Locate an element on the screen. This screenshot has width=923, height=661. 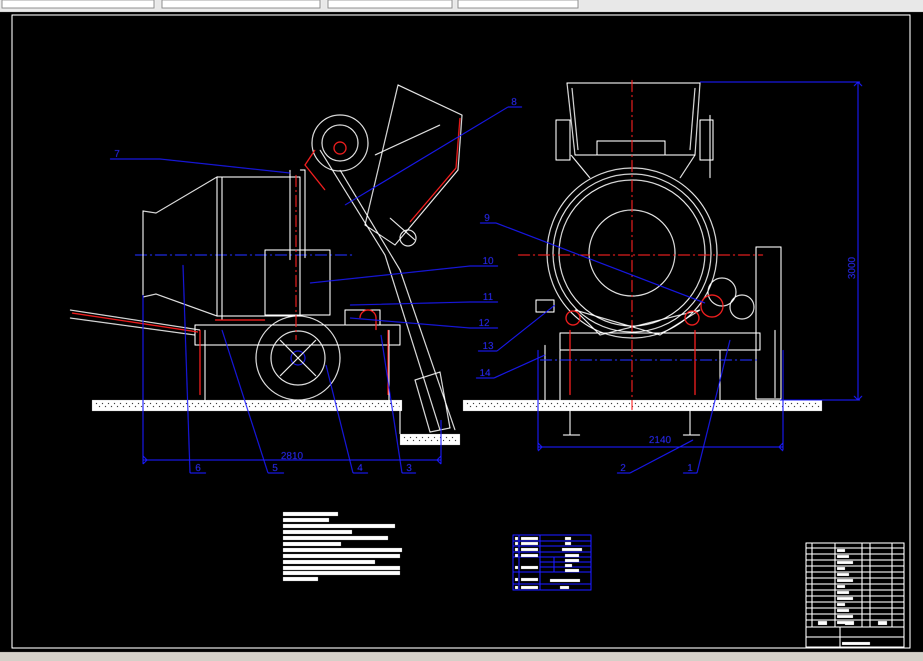
balloon-number: 4 is located at coordinates (360, 468).